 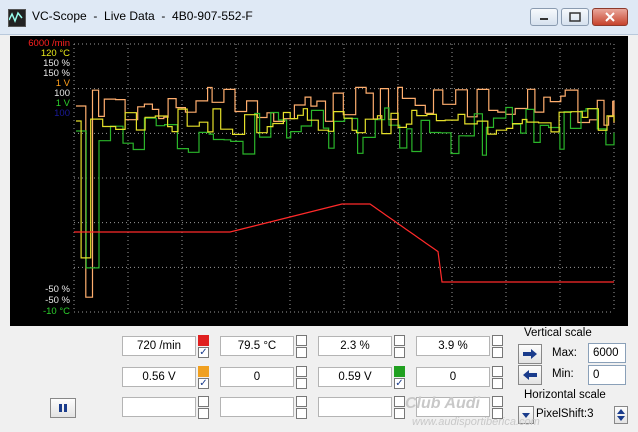 I want to click on horizontal-scale-label: Horizontal scale, so click(x=565, y=395).